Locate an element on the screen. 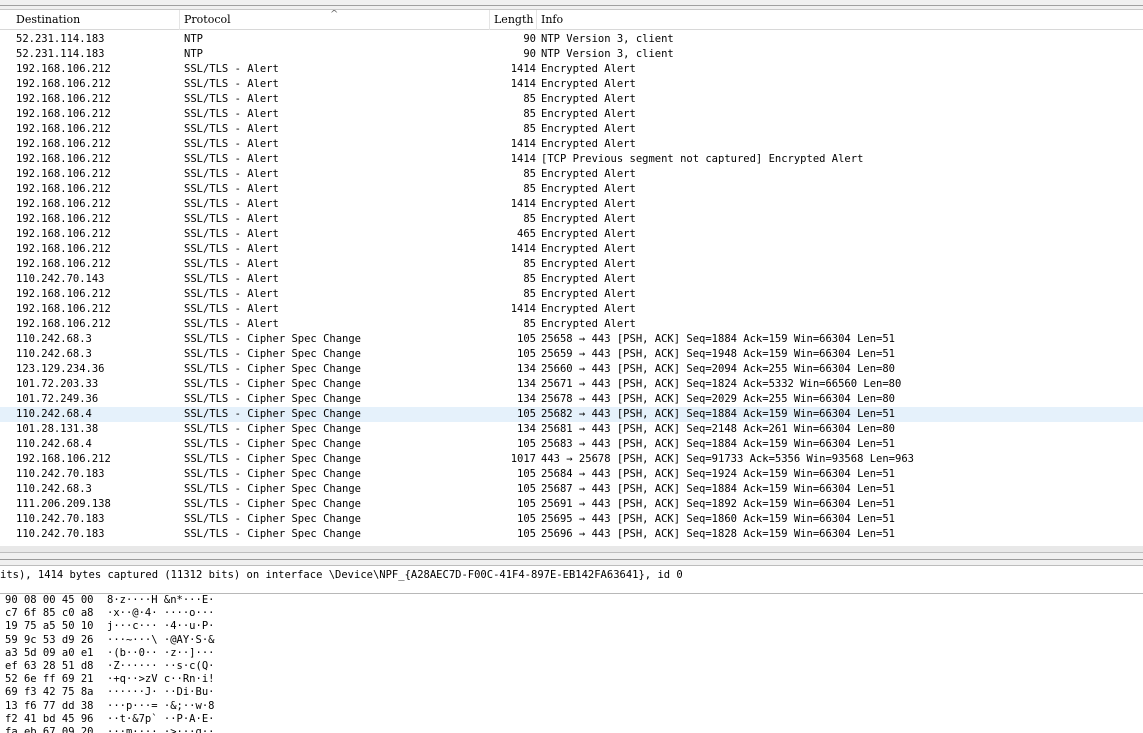  bytes-row: 19 75 a5 50 10 j···c··· ·4··u·P· is located at coordinates (571, 626).